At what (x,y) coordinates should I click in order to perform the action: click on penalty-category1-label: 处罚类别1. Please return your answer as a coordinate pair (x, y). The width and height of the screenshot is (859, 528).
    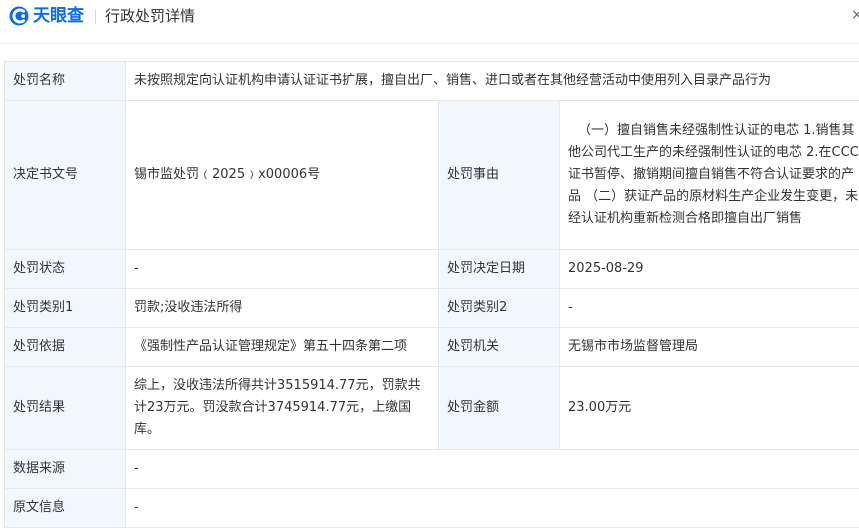
    Looking at the image, I should click on (65, 308).